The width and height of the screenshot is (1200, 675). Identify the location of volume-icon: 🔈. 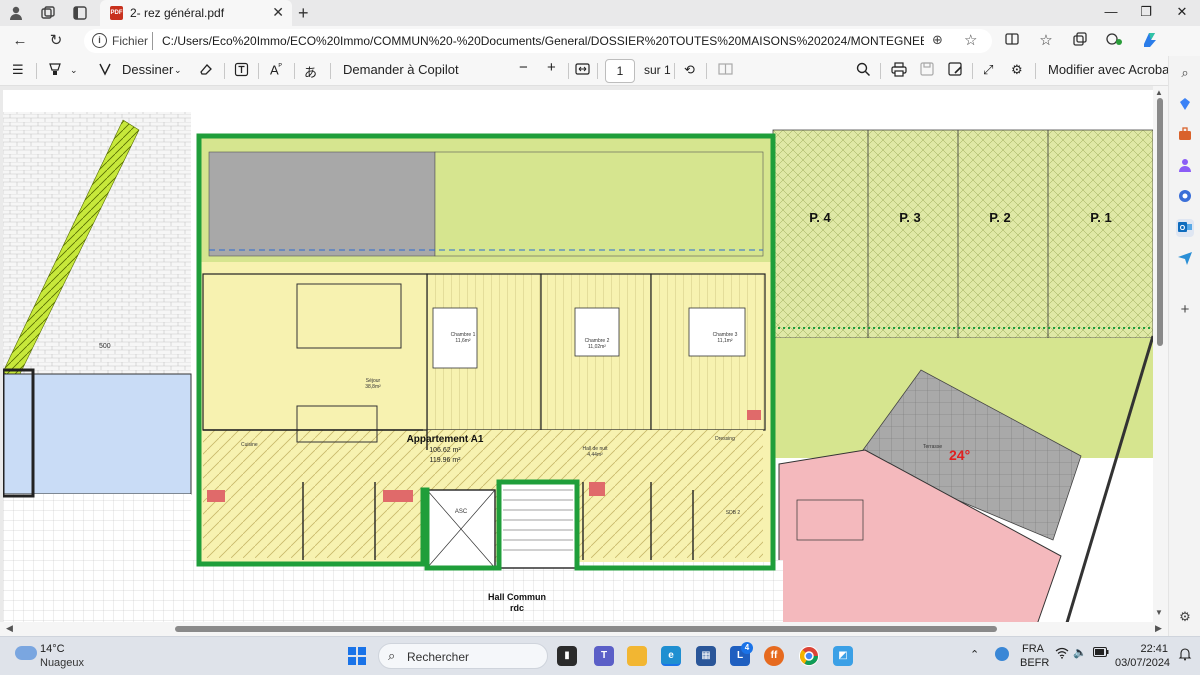
(1080, 652).